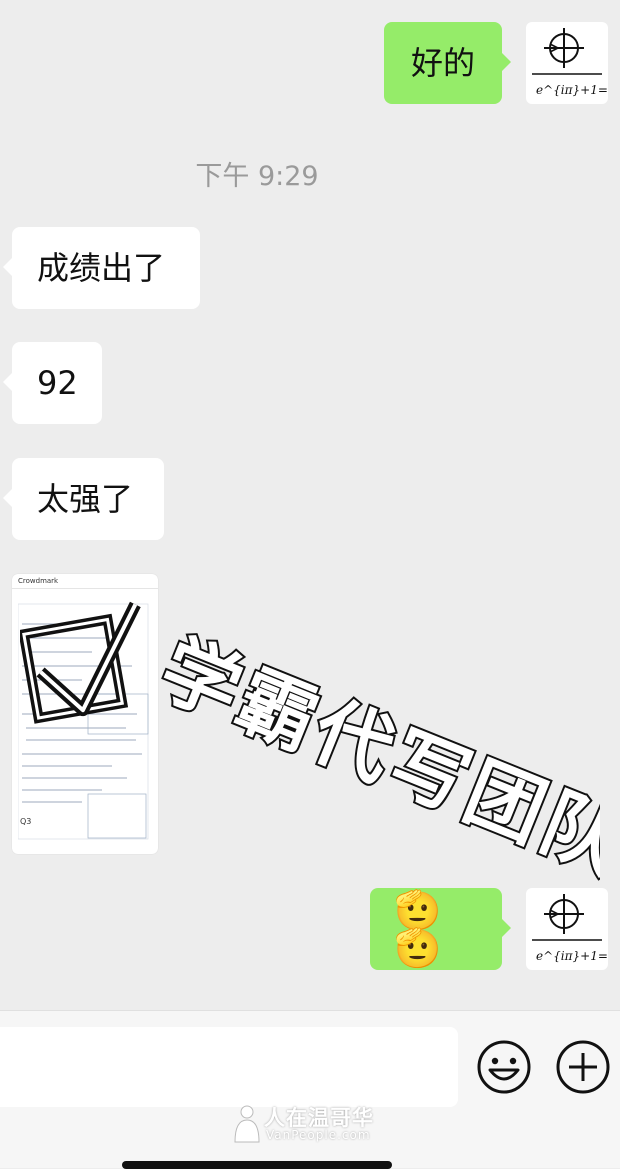  What do you see at coordinates (25, 821) in the screenshot?
I see `thumbnail-section-label: Q3` at bounding box center [25, 821].